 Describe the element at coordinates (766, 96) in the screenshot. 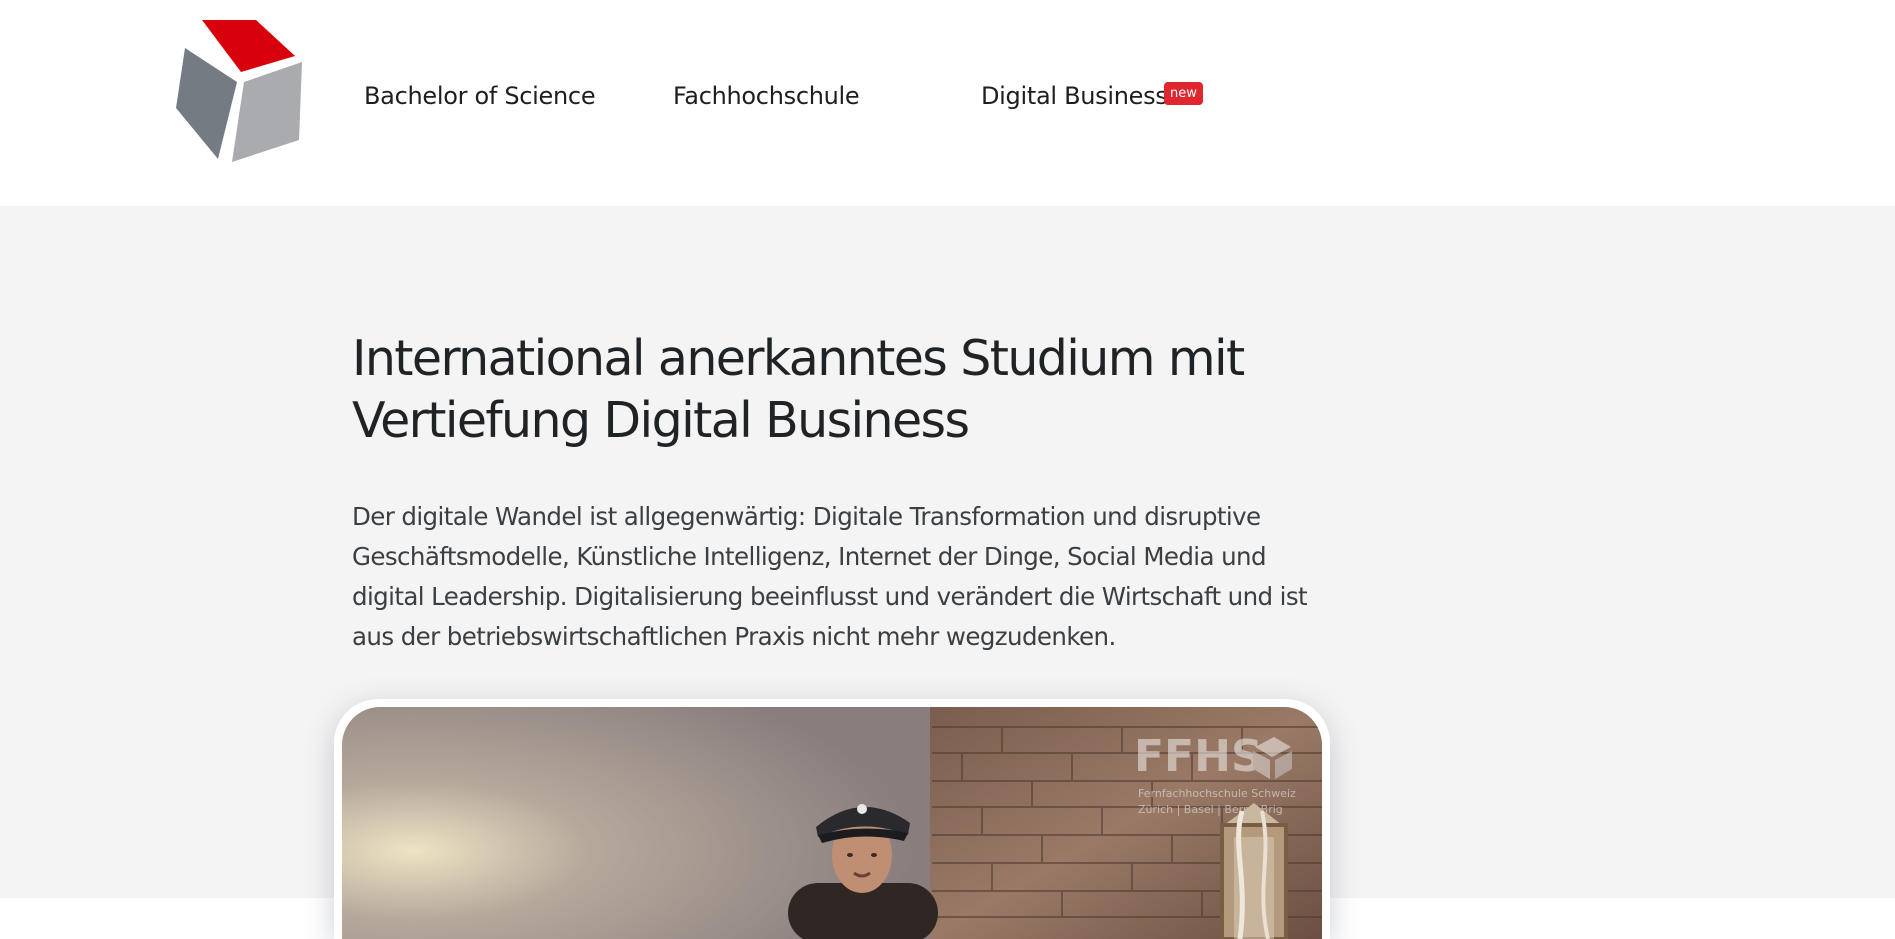

I see `nav-fachhochschule: Fachhochschule` at that location.